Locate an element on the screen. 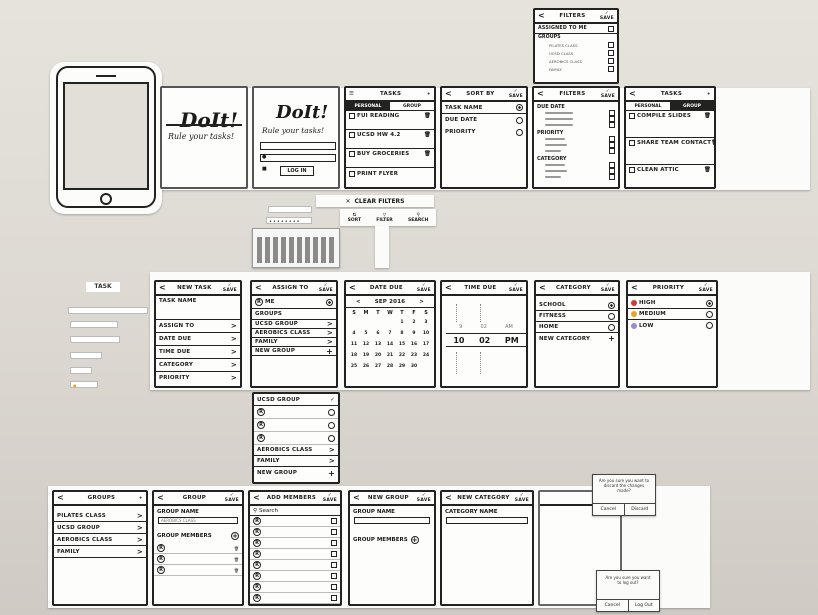 The width and height of the screenshot is (818, 615). calendar-day: 12 is located at coordinates (366, 344).